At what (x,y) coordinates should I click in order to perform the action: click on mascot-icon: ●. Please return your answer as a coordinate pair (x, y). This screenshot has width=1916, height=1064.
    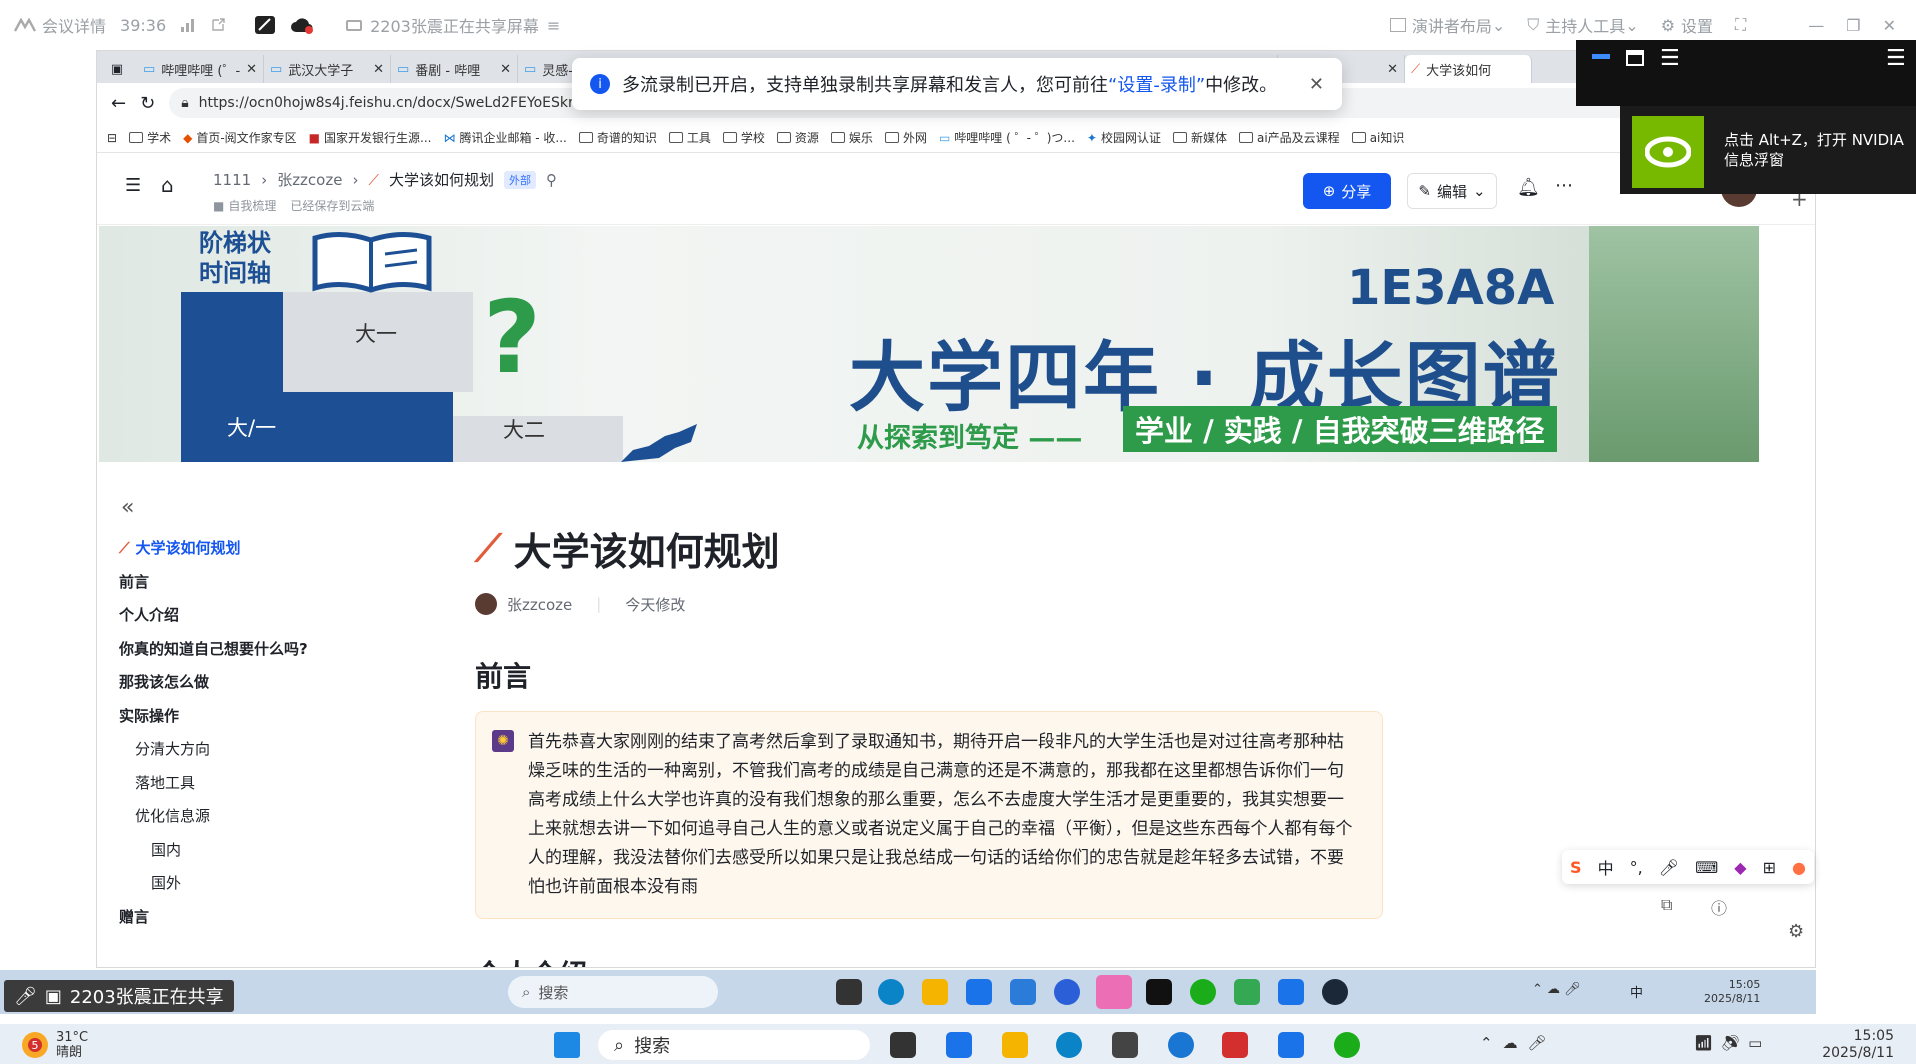
    Looking at the image, I should click on (1799, 867).